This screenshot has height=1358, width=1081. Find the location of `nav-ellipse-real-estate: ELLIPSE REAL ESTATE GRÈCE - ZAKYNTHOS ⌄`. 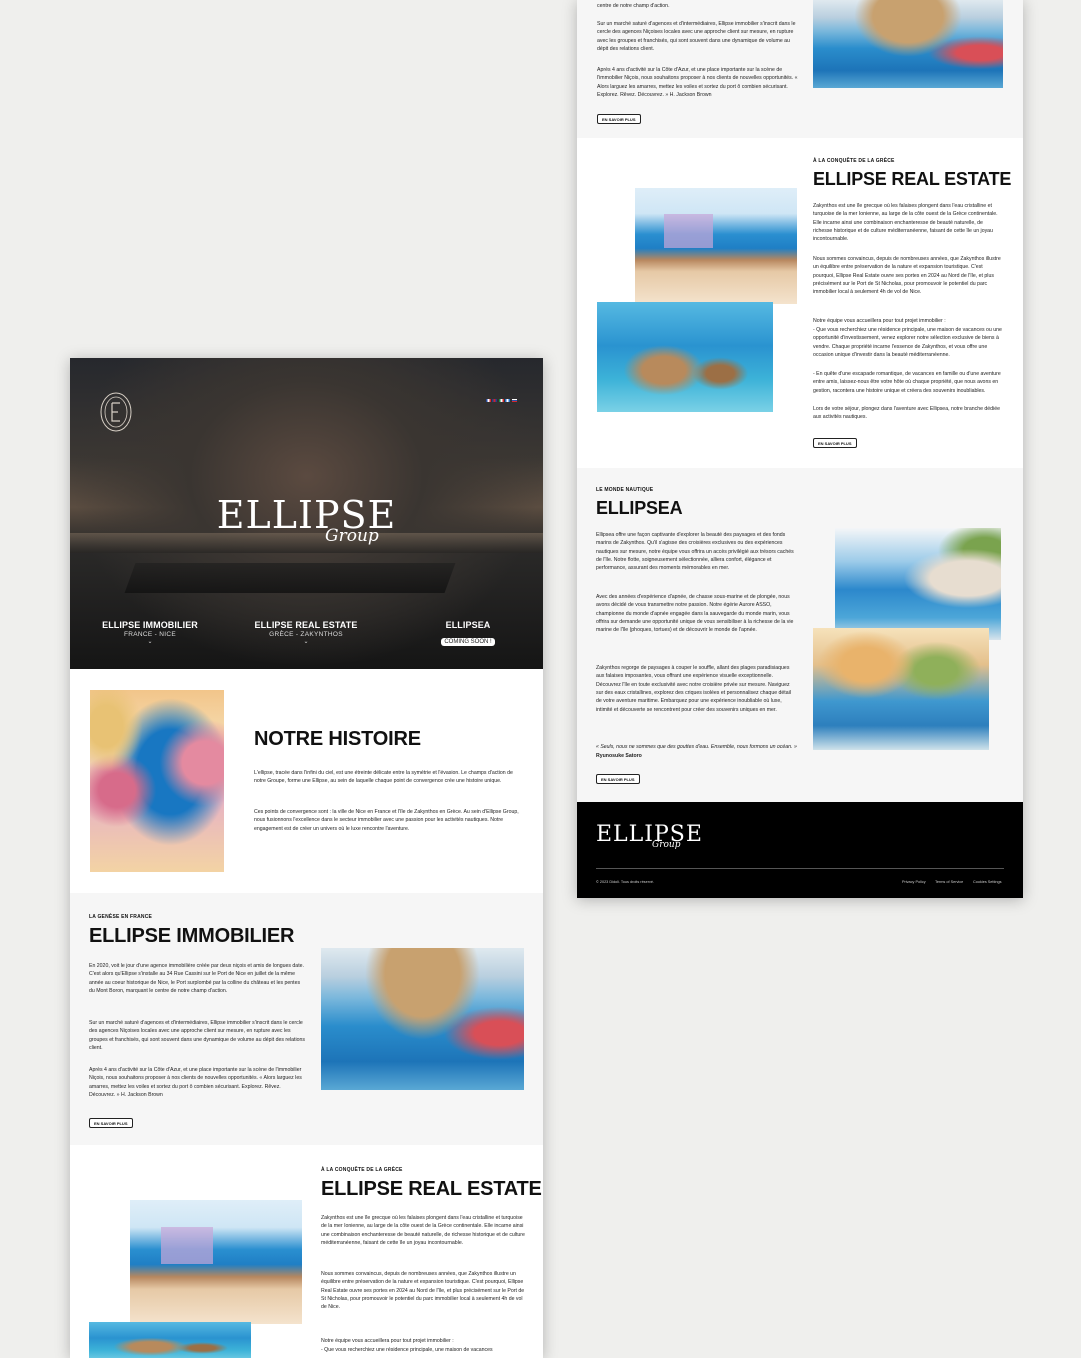

nav-ellipse-real-estate: ELLIPSE REAL ESTATE GRÈCE - ZAKYNTHOS ⌄ is located at coordinates (306, 632).